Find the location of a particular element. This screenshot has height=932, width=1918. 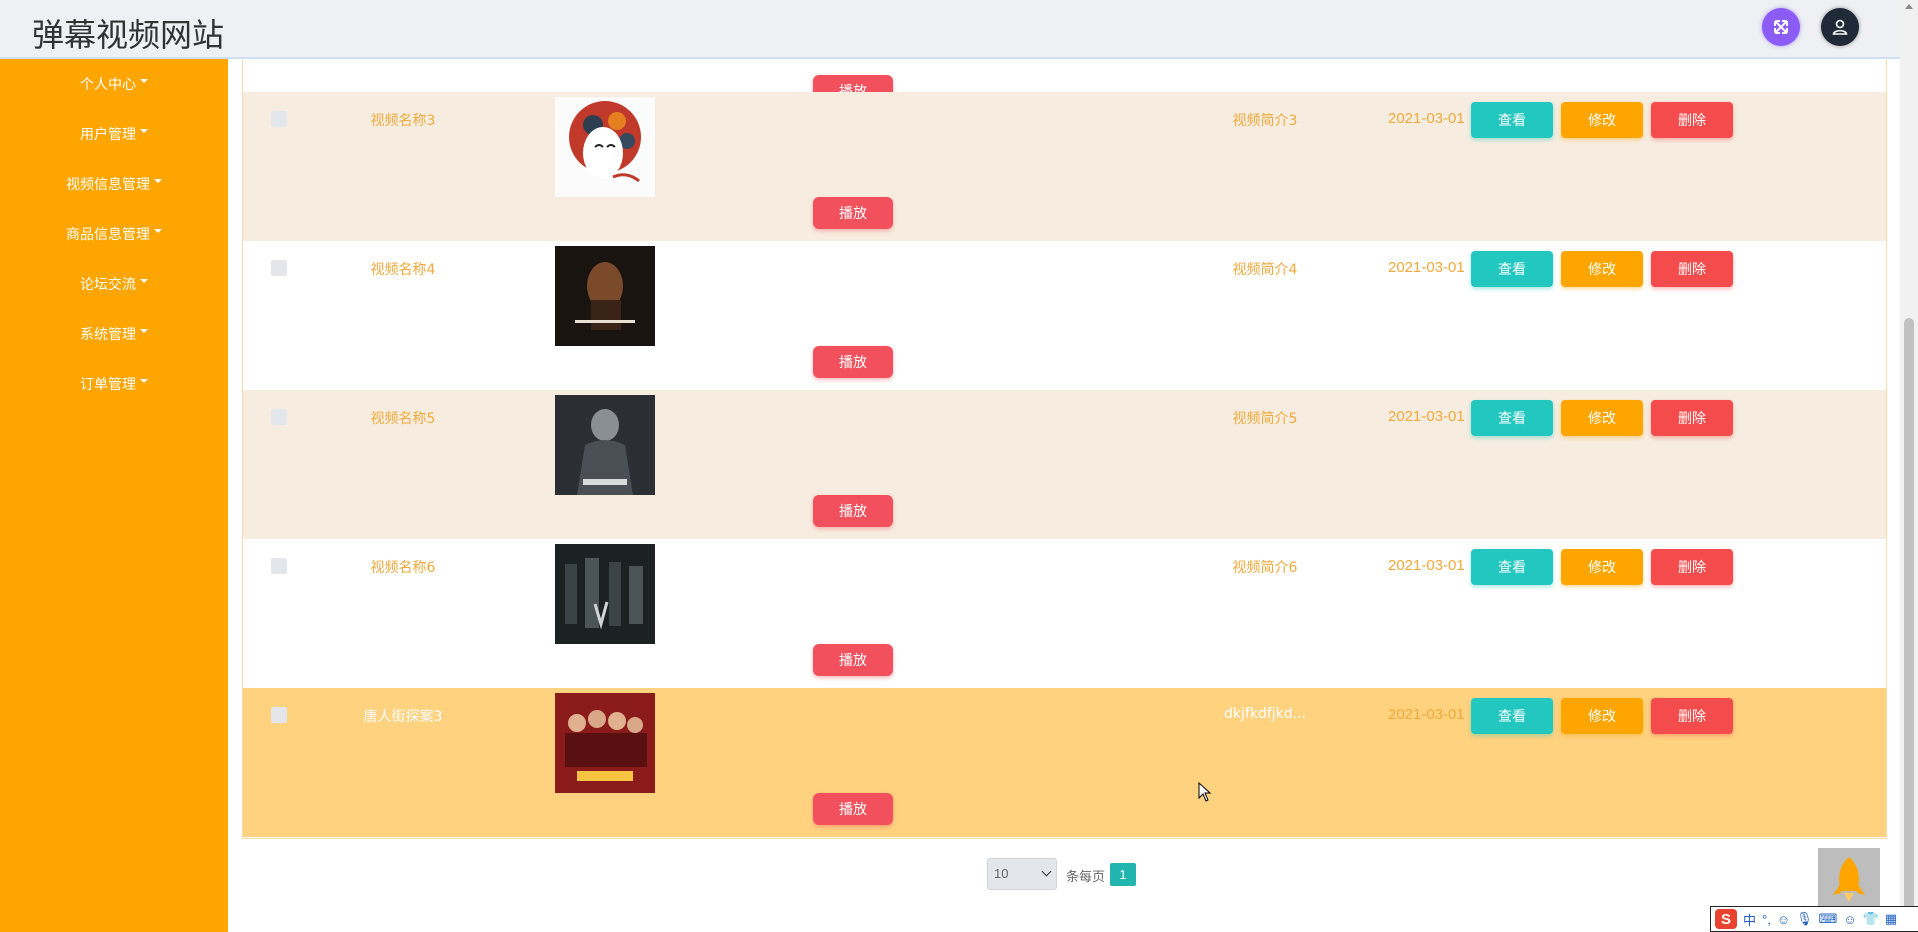

sidebar-item-system-management: 系统管理 is located at coordinates (114, 334).